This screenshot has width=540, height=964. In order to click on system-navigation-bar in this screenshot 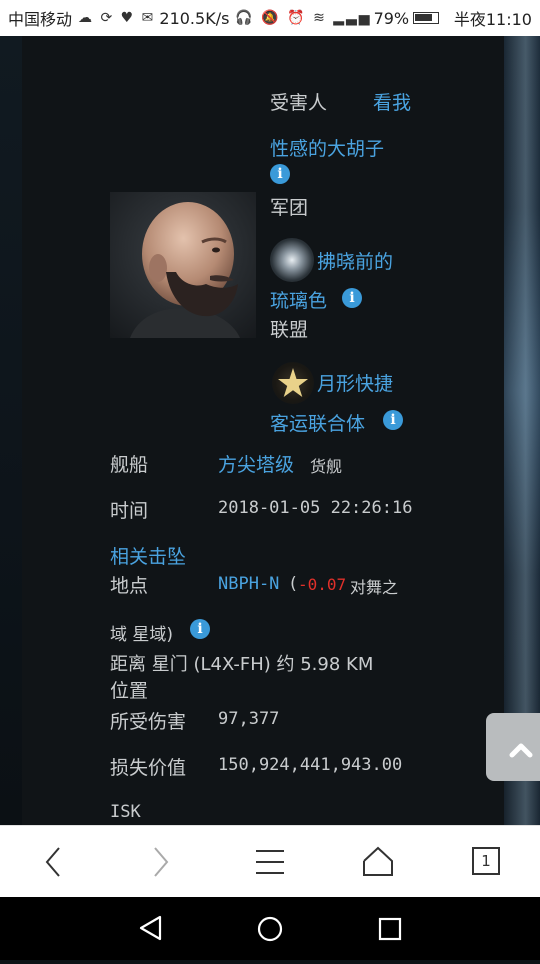, I will do `click(270, 928)`.